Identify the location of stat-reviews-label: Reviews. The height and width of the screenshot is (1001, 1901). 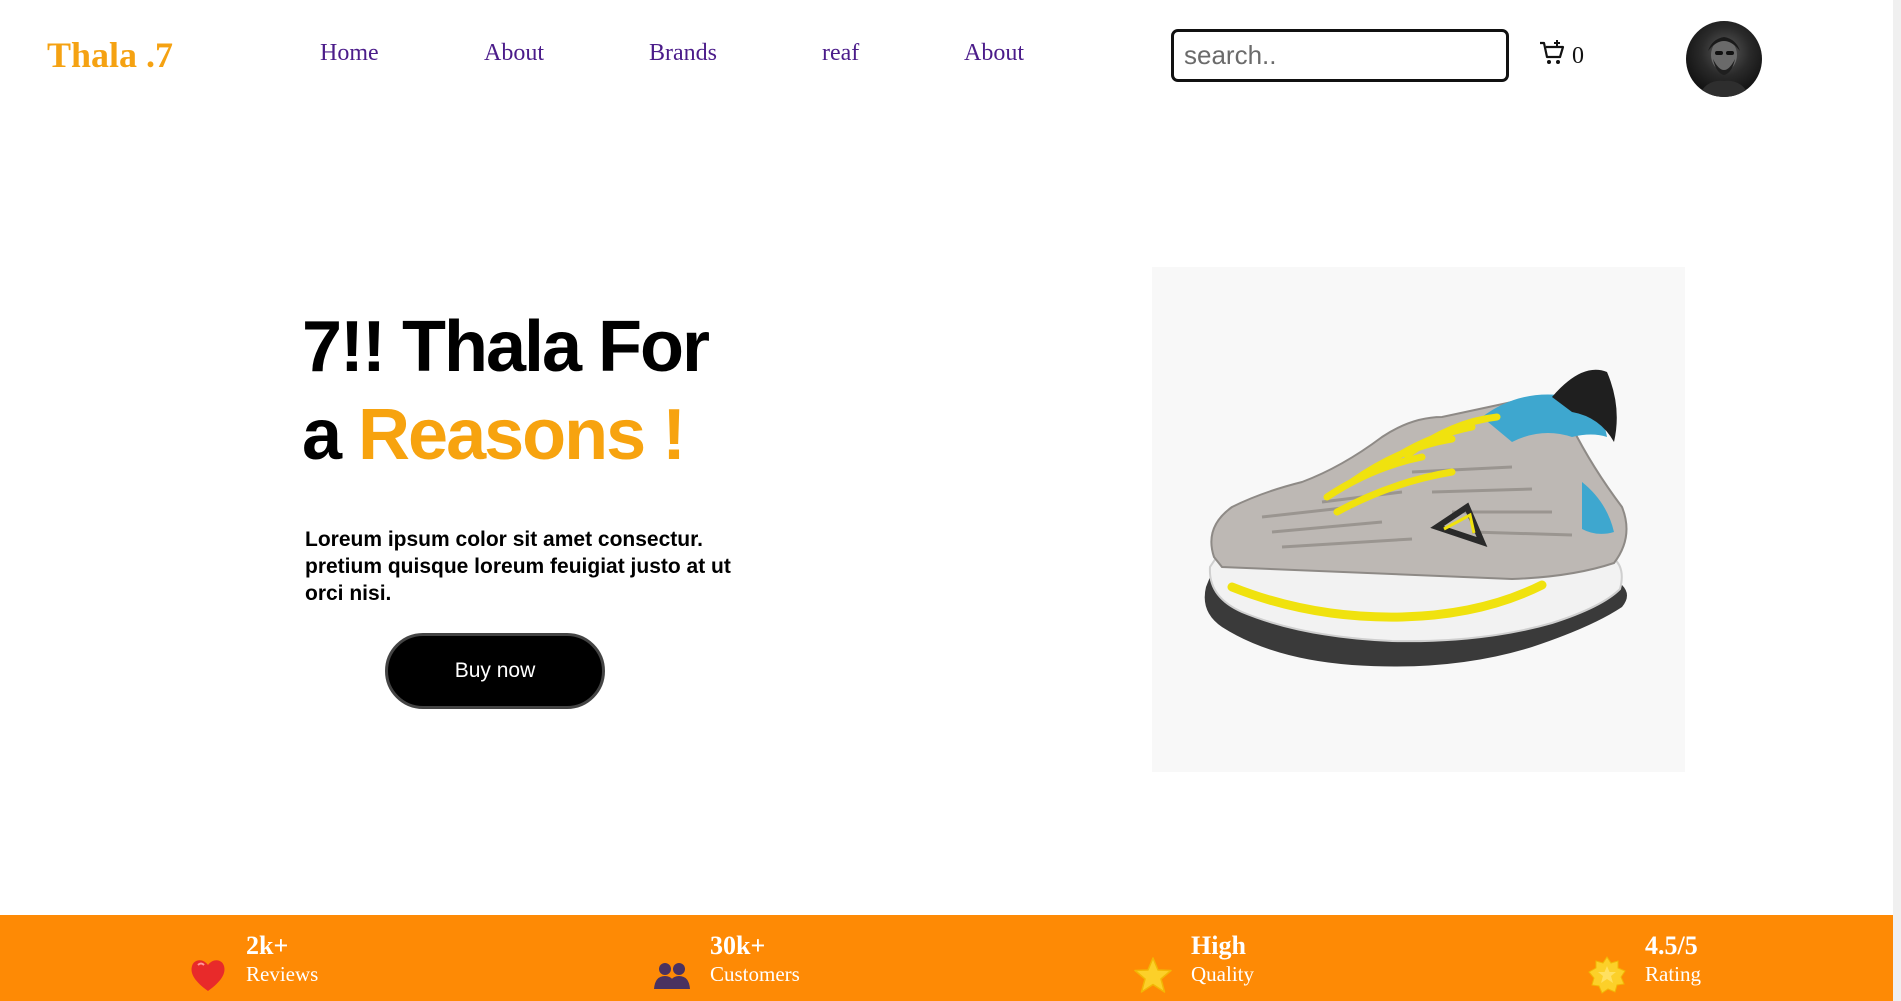
(282, 974).